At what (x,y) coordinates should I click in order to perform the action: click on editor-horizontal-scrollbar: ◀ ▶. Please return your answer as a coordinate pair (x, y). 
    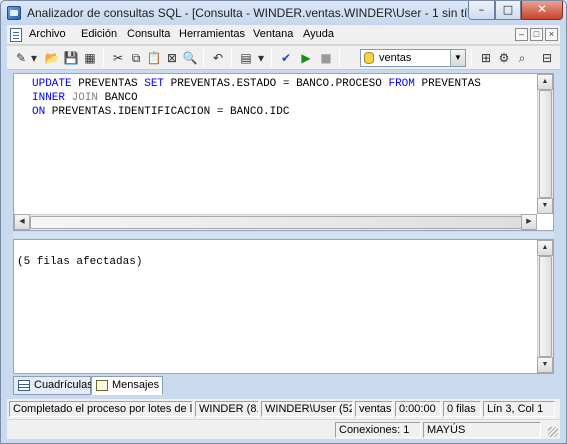
    Looking at the image, I should click on (275, 222).